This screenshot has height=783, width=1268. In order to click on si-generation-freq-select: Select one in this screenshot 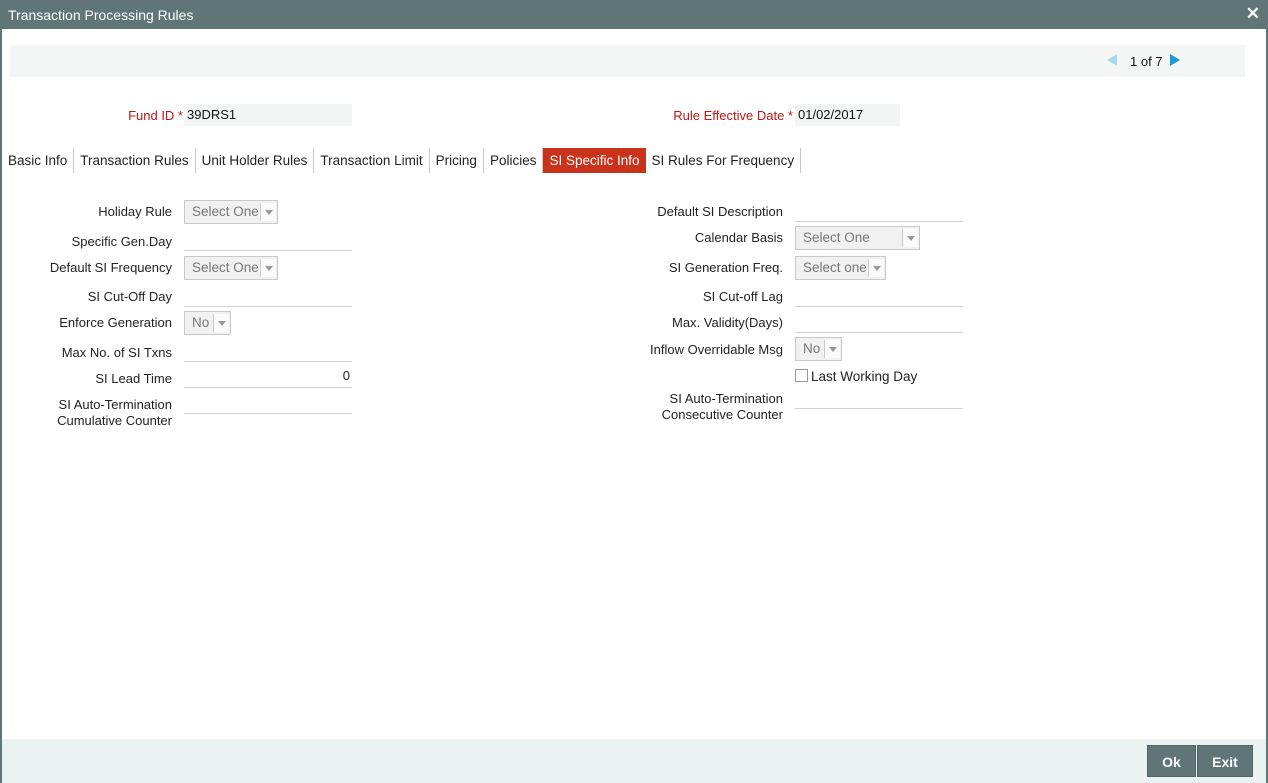, I will do `click(840, 268)`.